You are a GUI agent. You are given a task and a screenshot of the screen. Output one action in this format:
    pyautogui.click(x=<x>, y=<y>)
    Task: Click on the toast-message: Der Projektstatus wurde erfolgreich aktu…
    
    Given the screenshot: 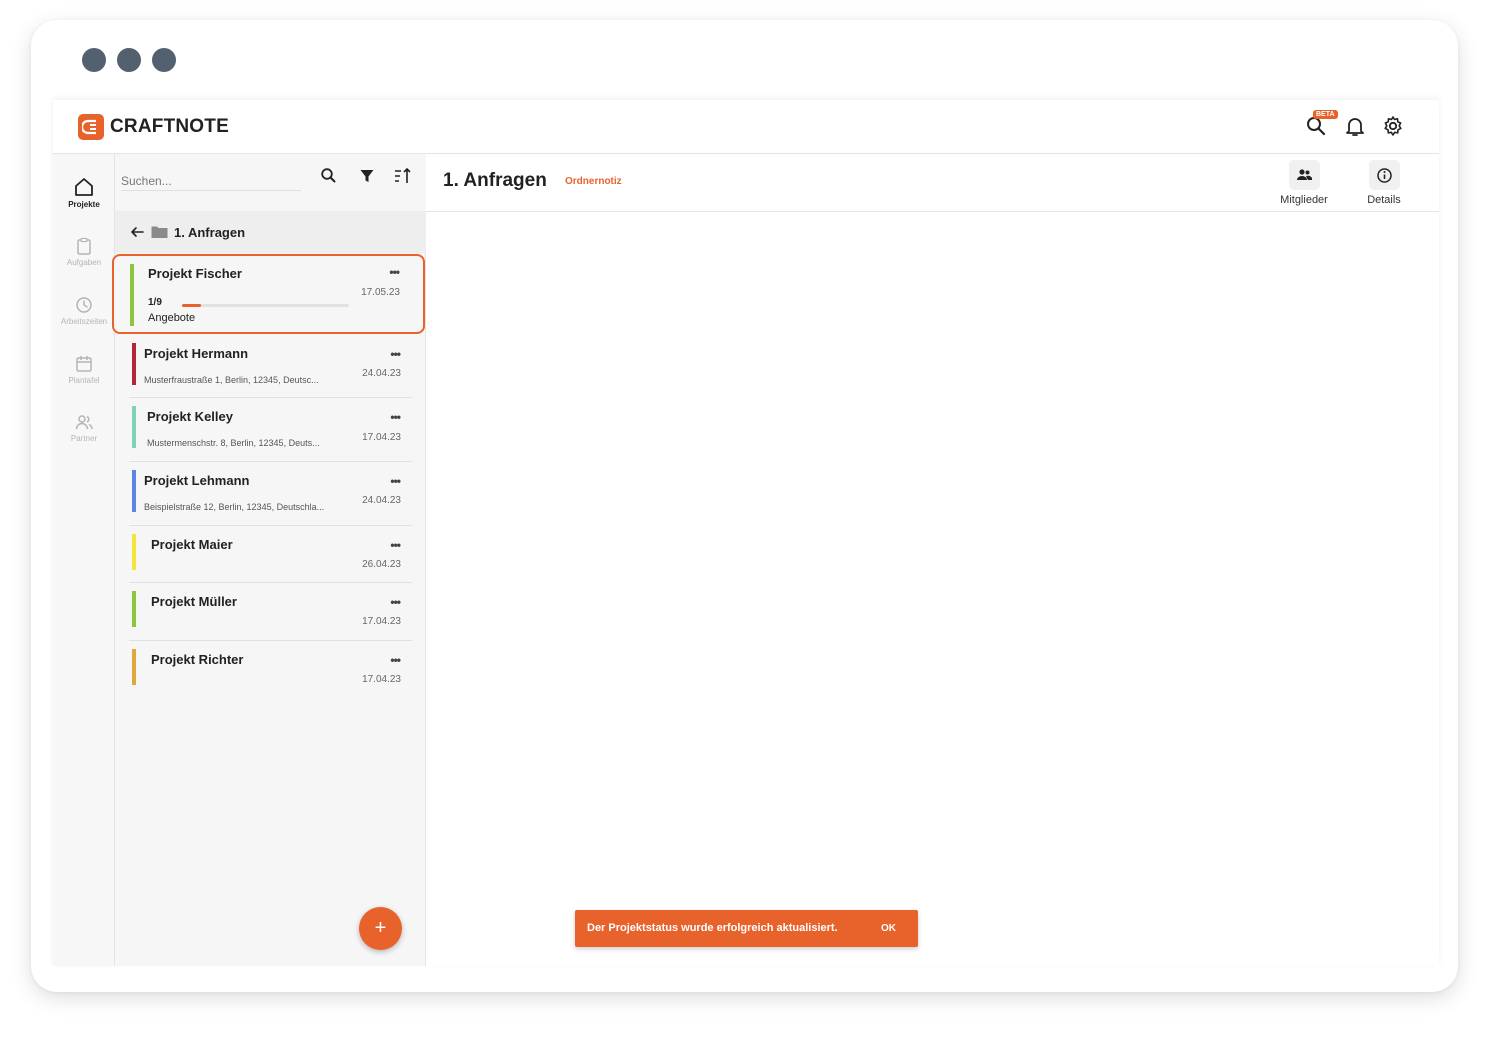 What is the action you would take?
    pyautogui.click(x=712, y=928)
    